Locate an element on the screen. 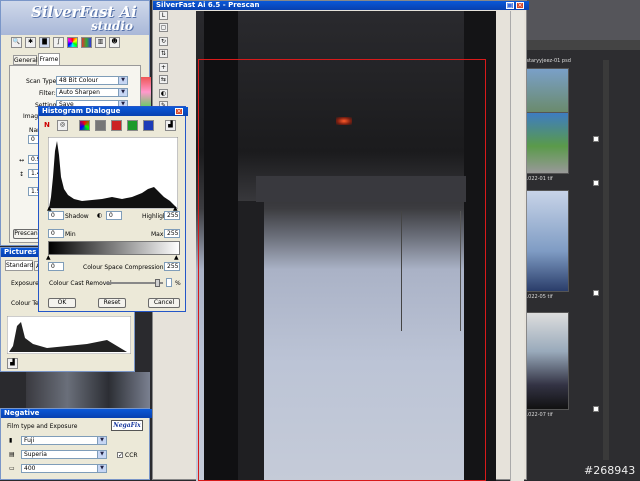 The image size is (640, 481). min-input: 0 is located at coordinates (56, 233).